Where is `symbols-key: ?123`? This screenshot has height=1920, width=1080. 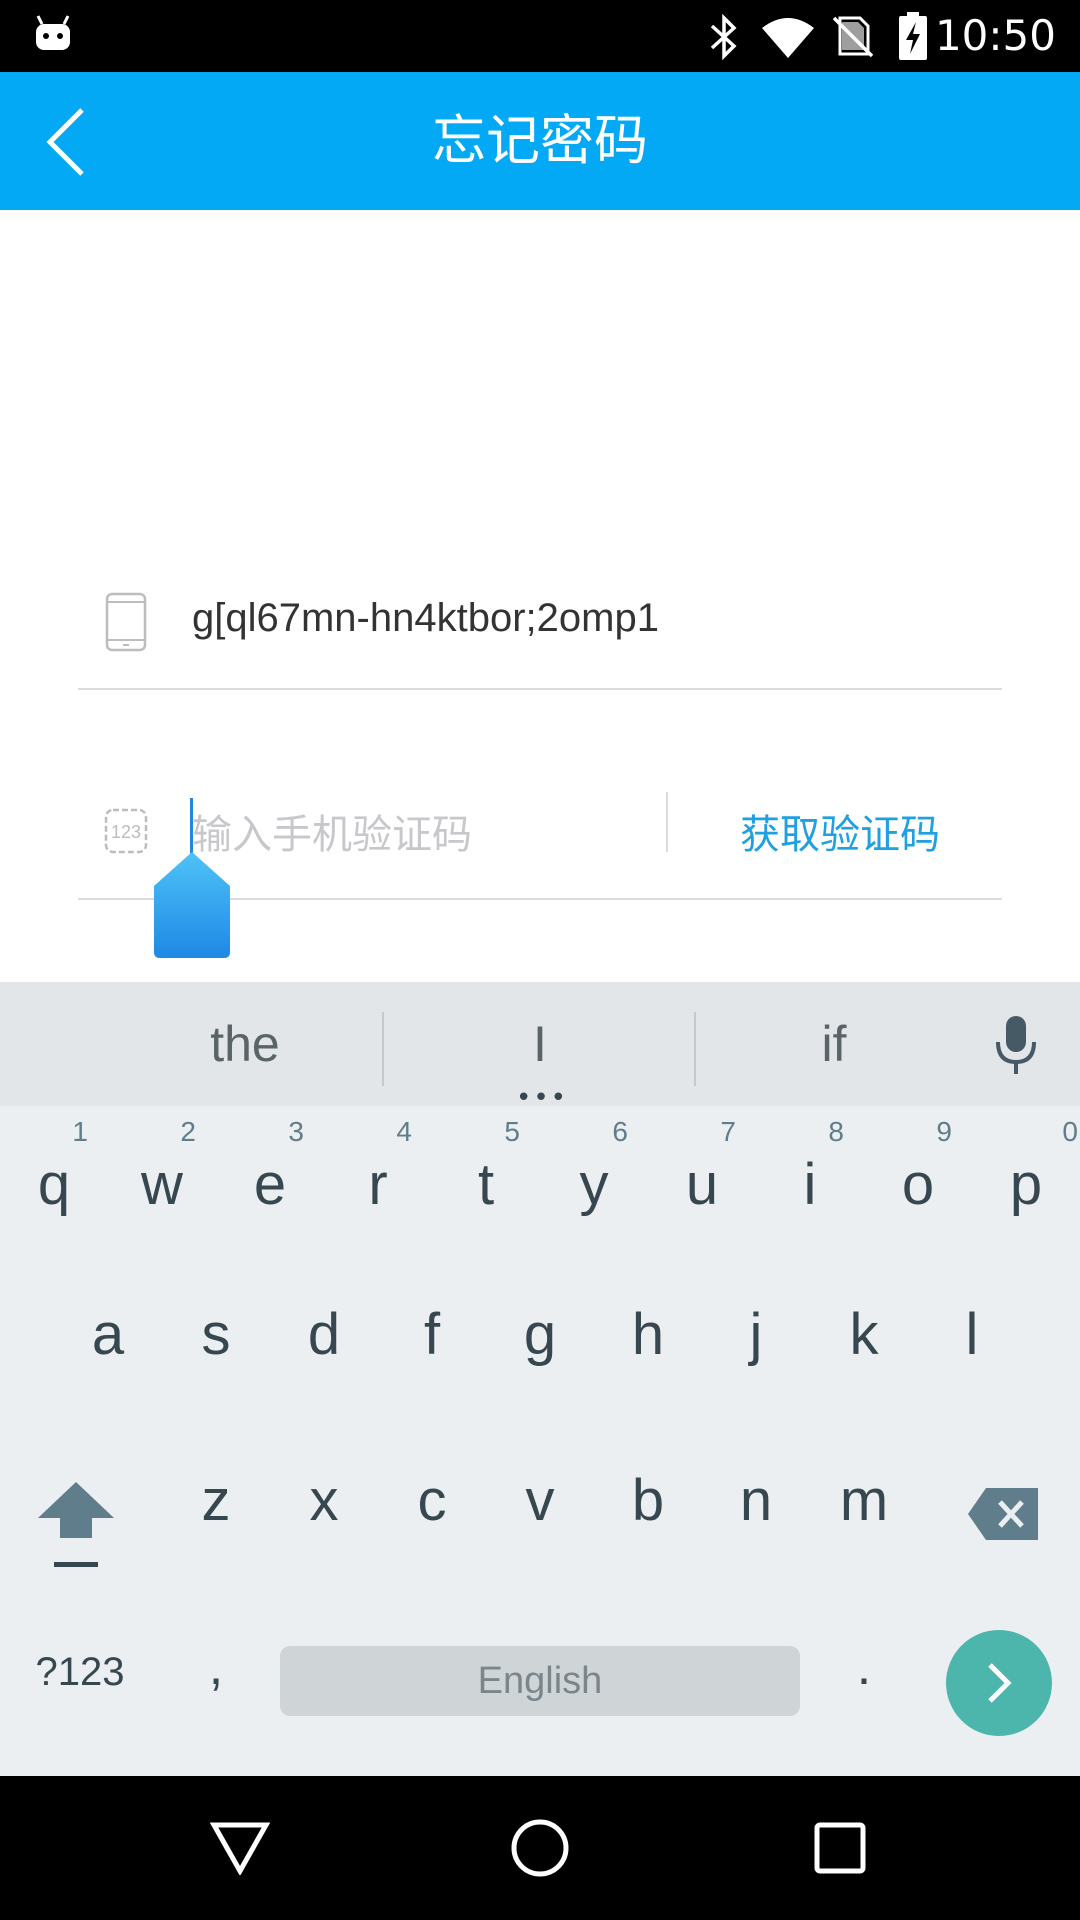 symbols-key: ?123 is located at coordinates (80, 1672).